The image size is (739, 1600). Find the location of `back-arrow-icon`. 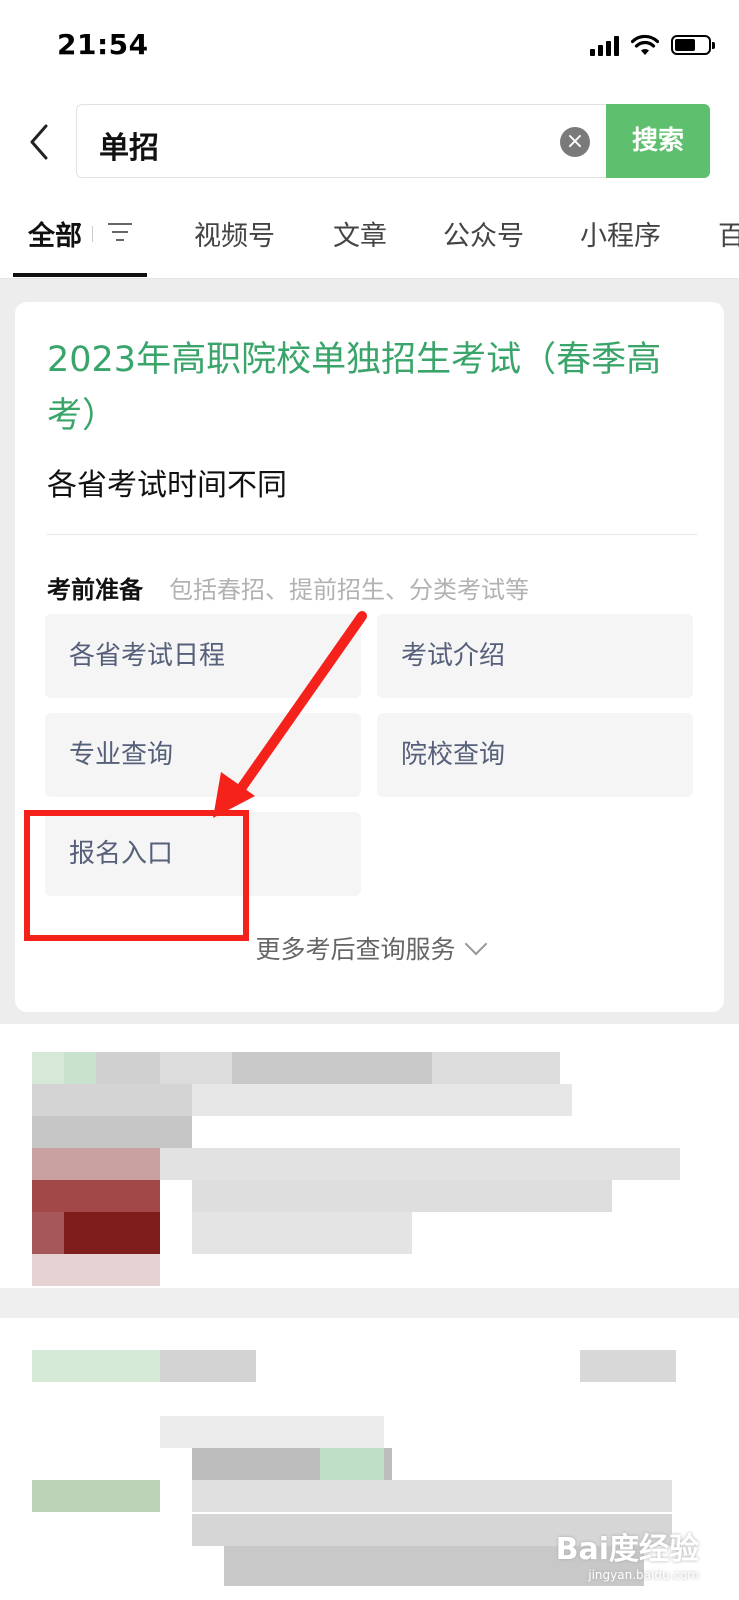

back-arrow-icon is located at coordinates (40, 142).